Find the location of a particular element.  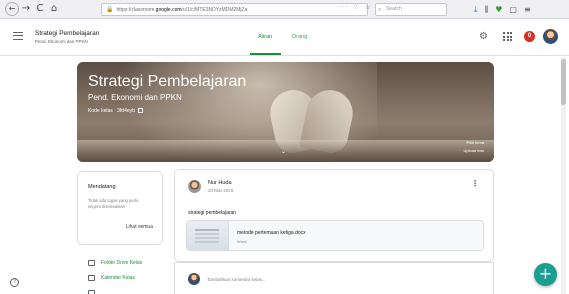

attachment-type: Word is located at coordinates (242, 241).